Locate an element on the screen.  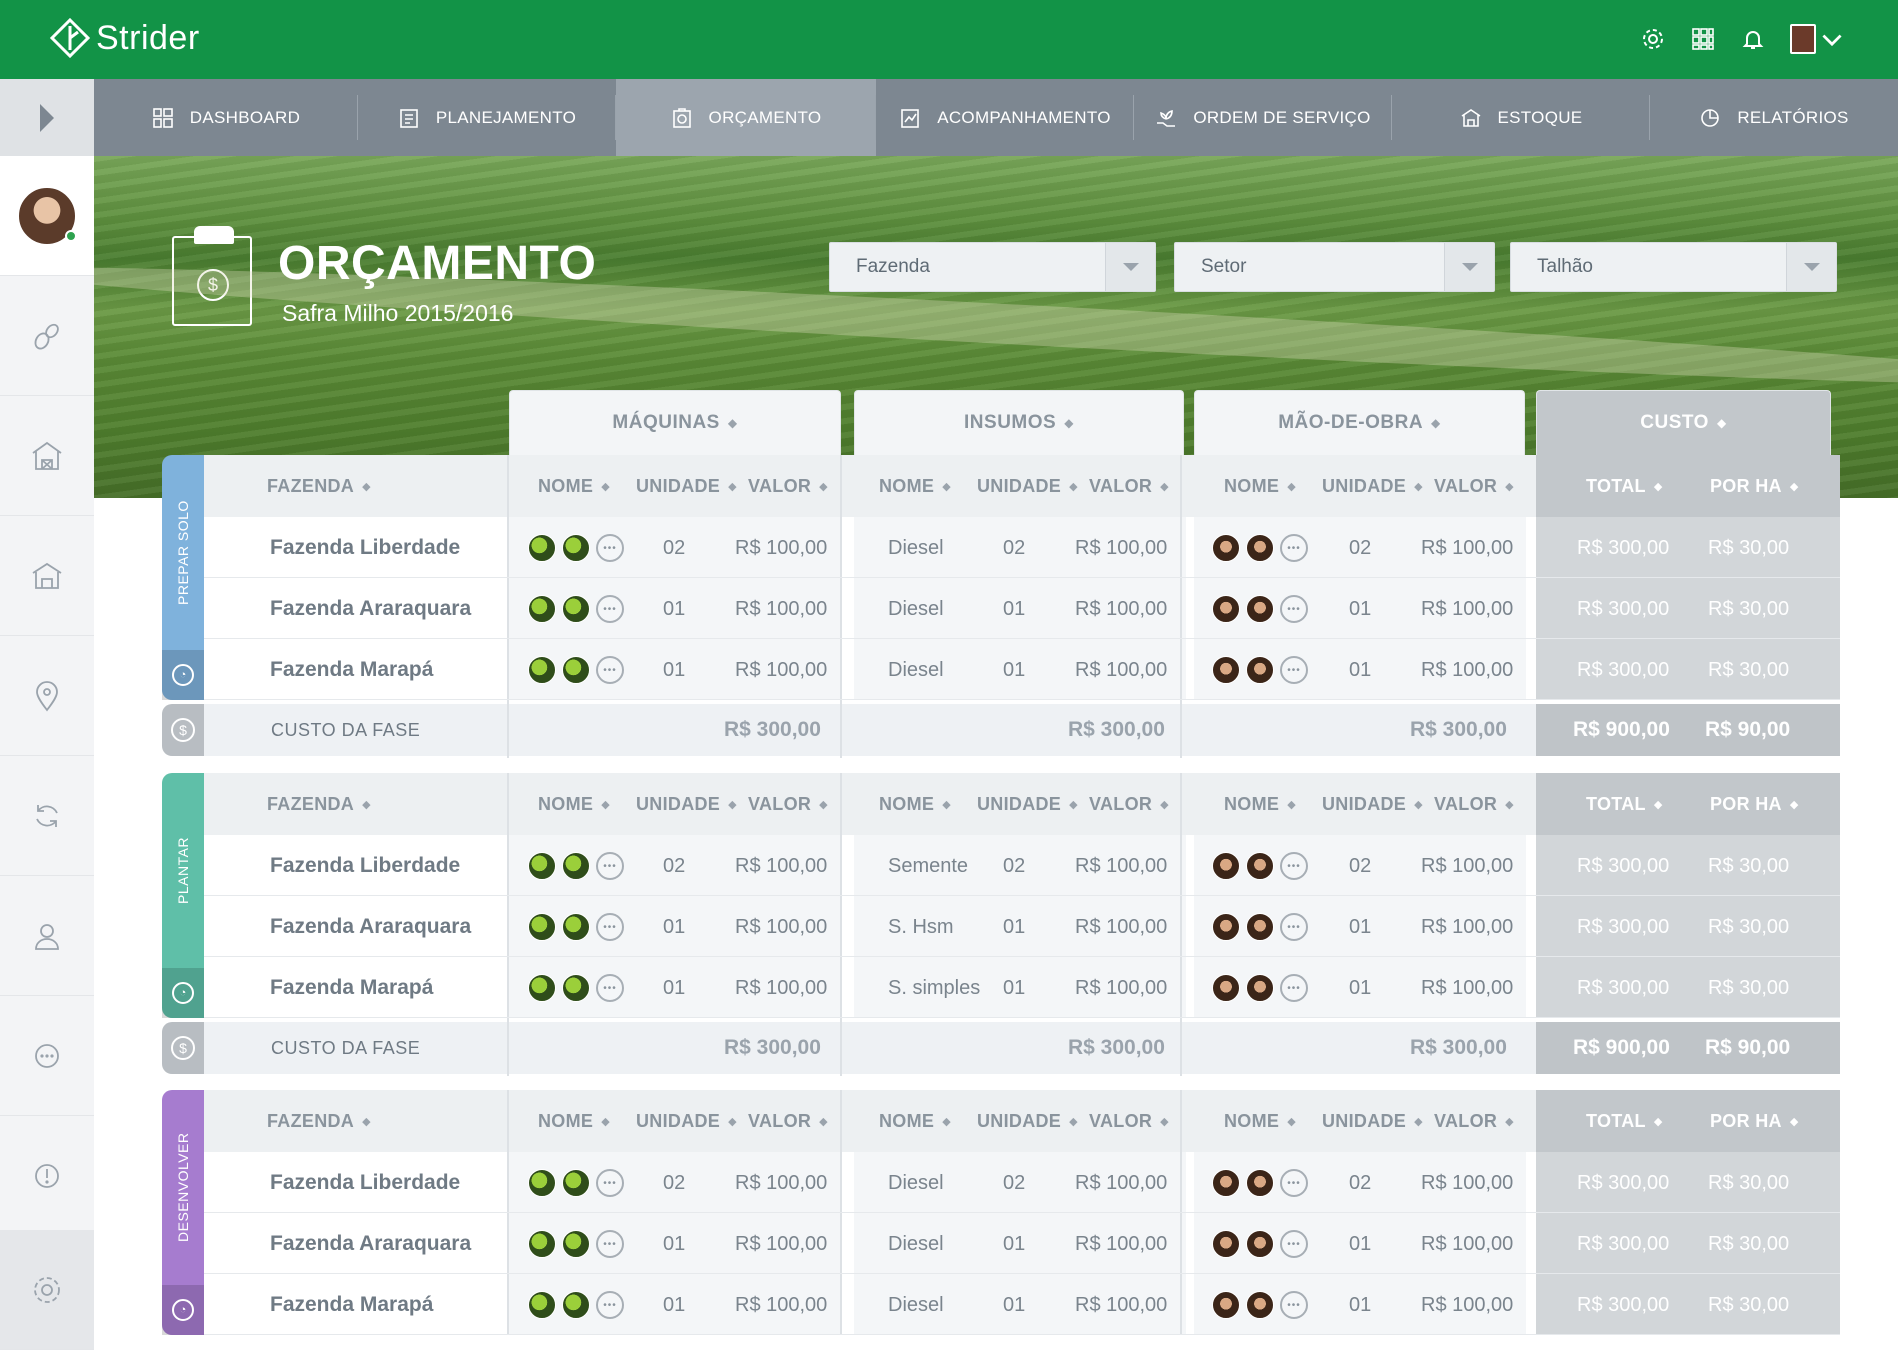
apps-button is located at coordinates (1703, 39).